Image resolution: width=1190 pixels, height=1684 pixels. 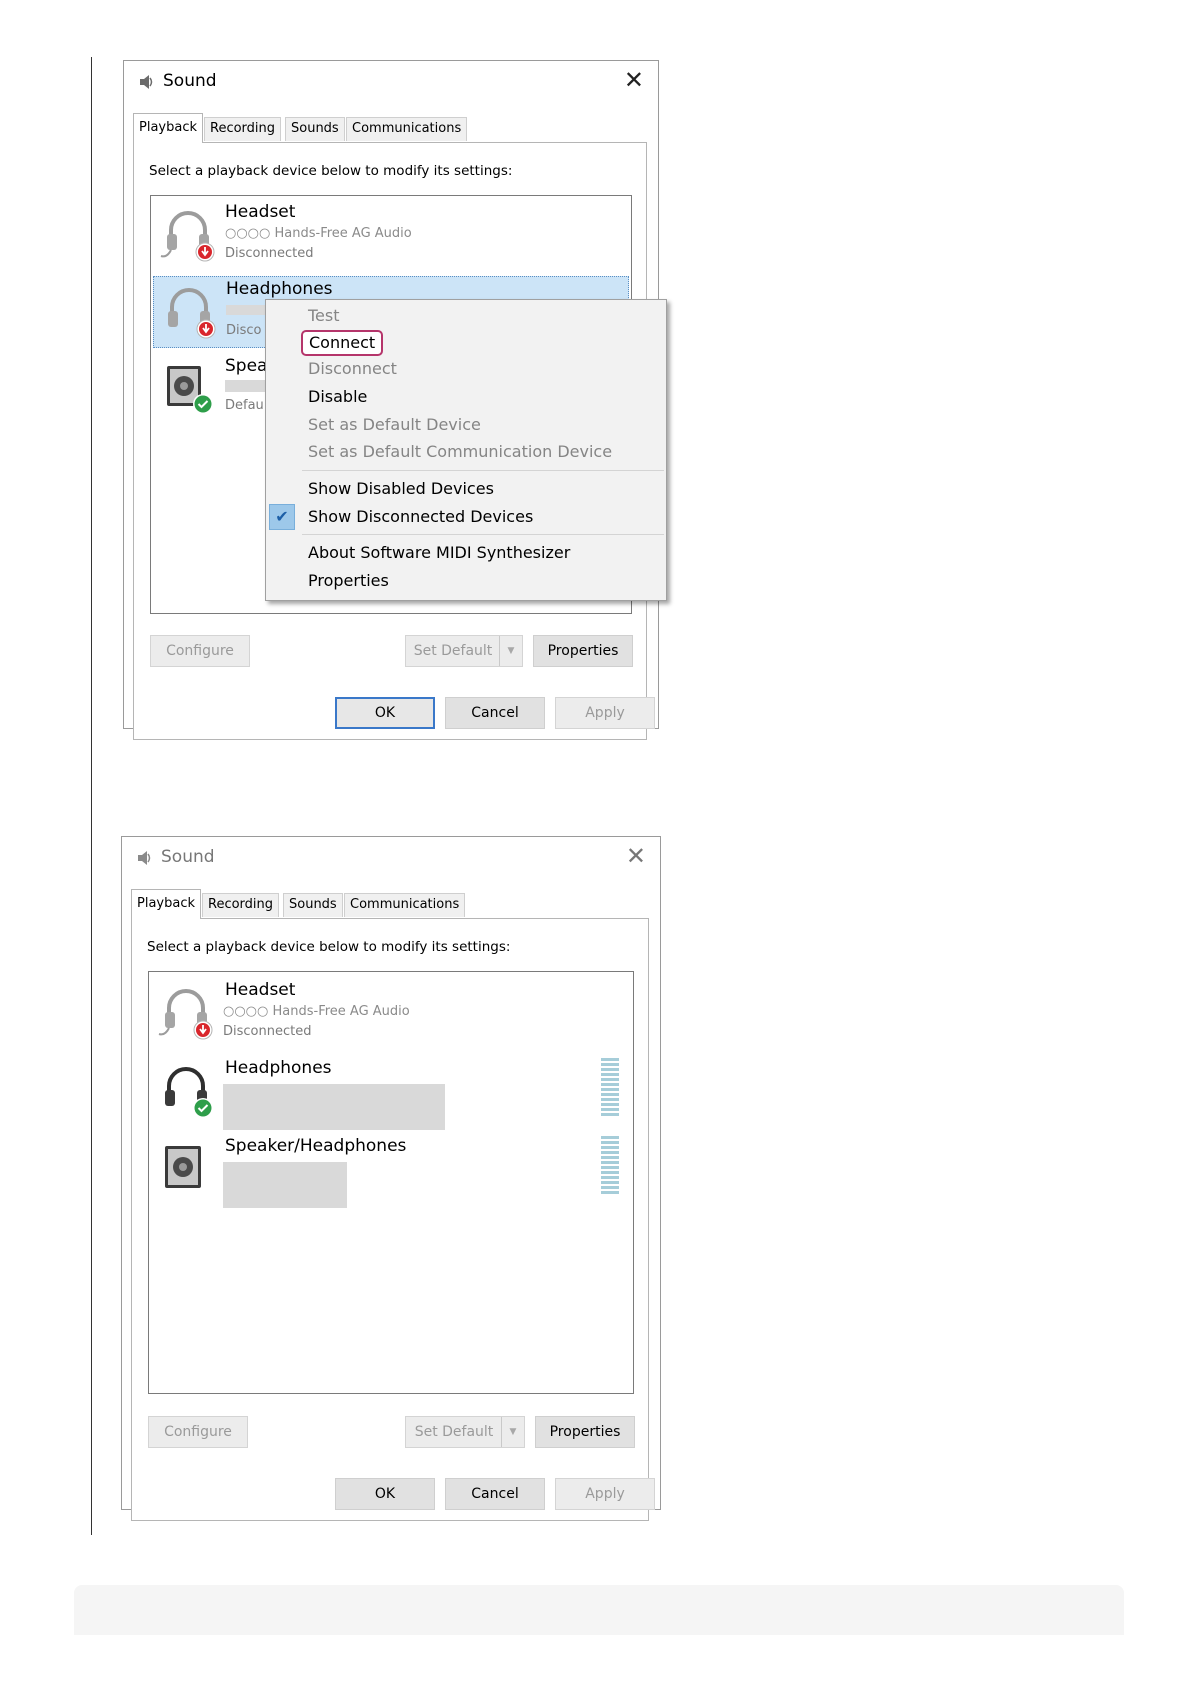 What do you see at coordinates (420, 517) in the screenshot?
I see `menu-item-show-disconnected: Show Disconnected Devices` at bounding box center [420, 517].